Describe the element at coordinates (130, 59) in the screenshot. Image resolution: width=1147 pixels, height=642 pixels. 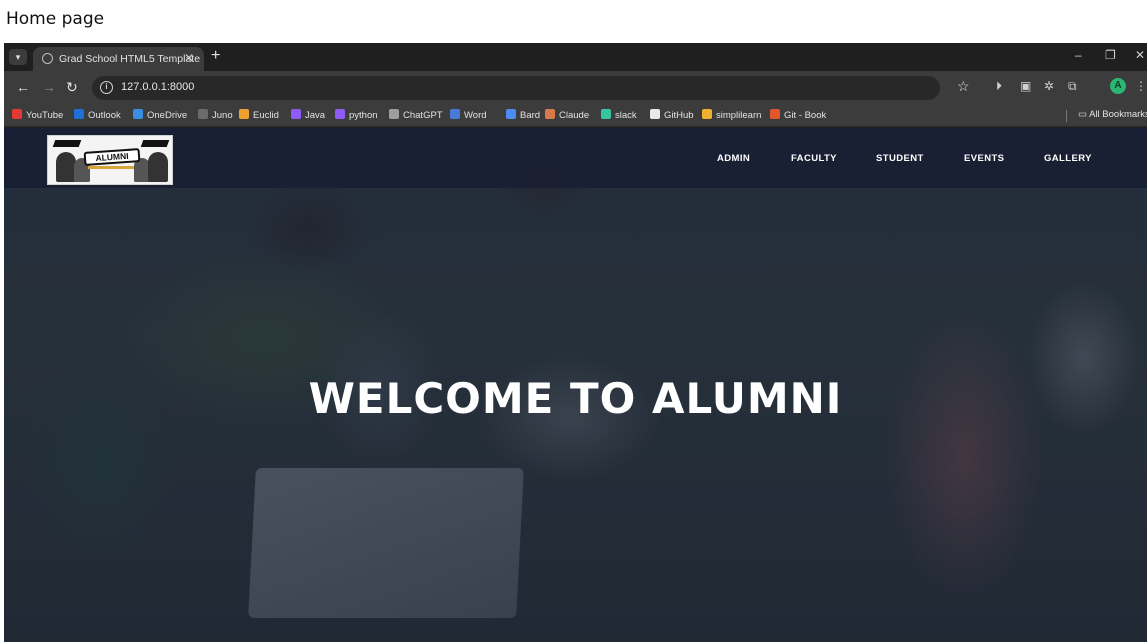
I see `tab-title: Grad School HTML5 Template` at that location.